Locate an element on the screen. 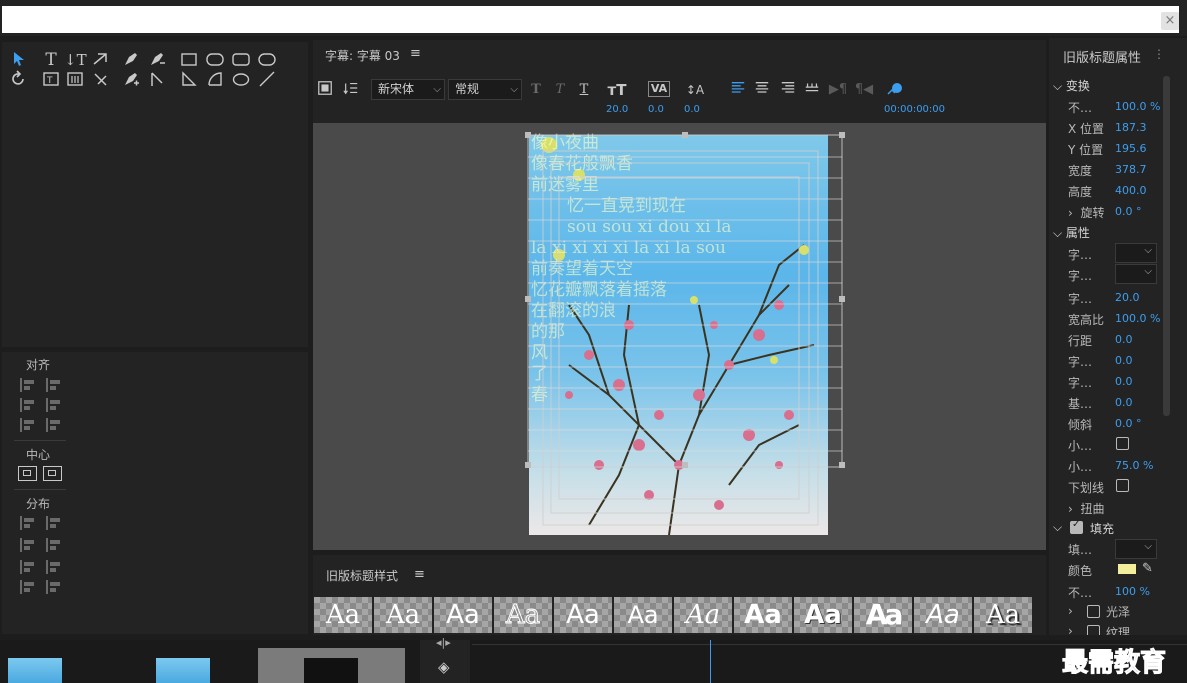  font-size-value: 20.0 is located at coordinates (617, 109).